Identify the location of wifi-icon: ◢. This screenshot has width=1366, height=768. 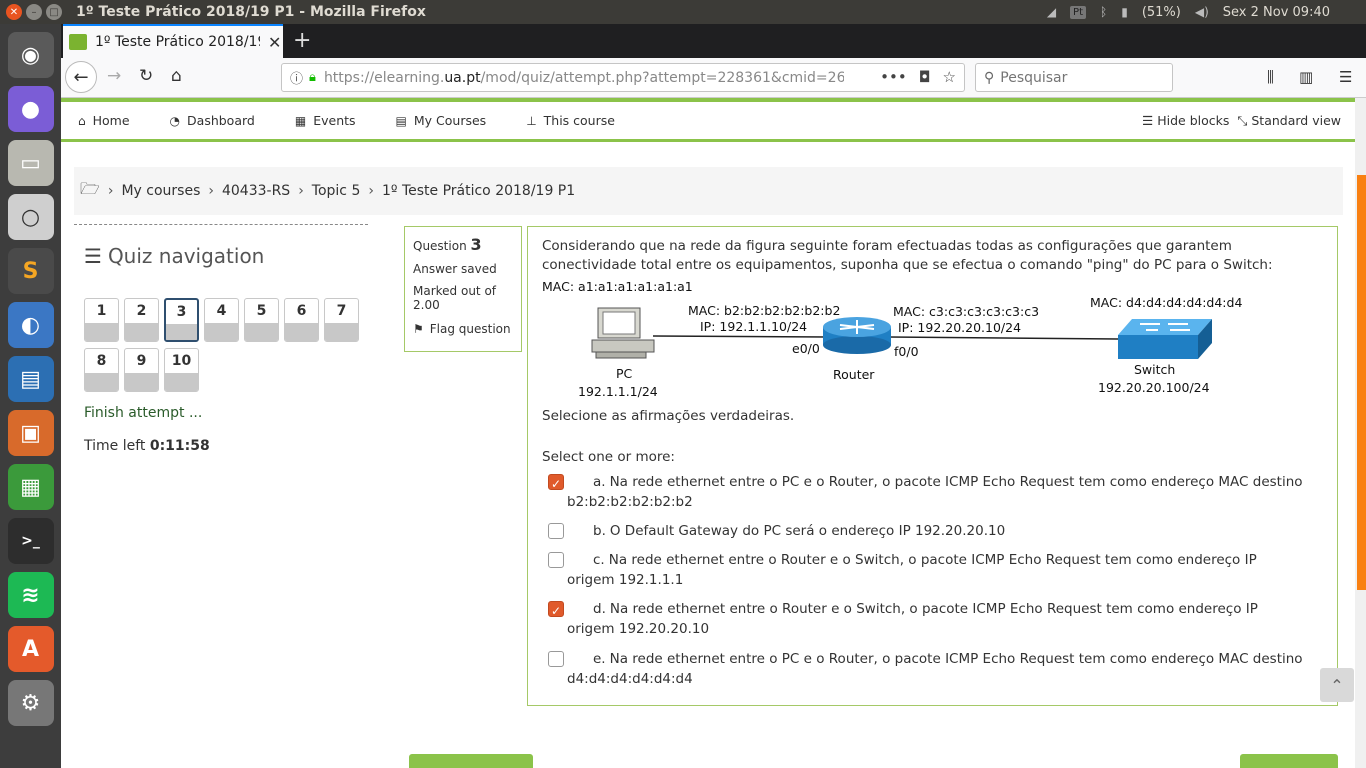
(1051, 12).